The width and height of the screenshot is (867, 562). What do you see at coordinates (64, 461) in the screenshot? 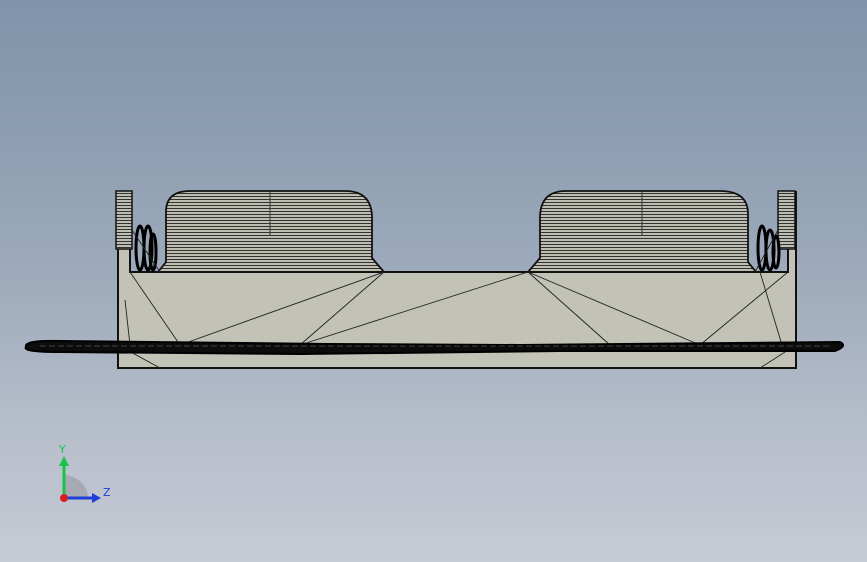
I see `y-axis-arrow` at bounding box center [64, 461].